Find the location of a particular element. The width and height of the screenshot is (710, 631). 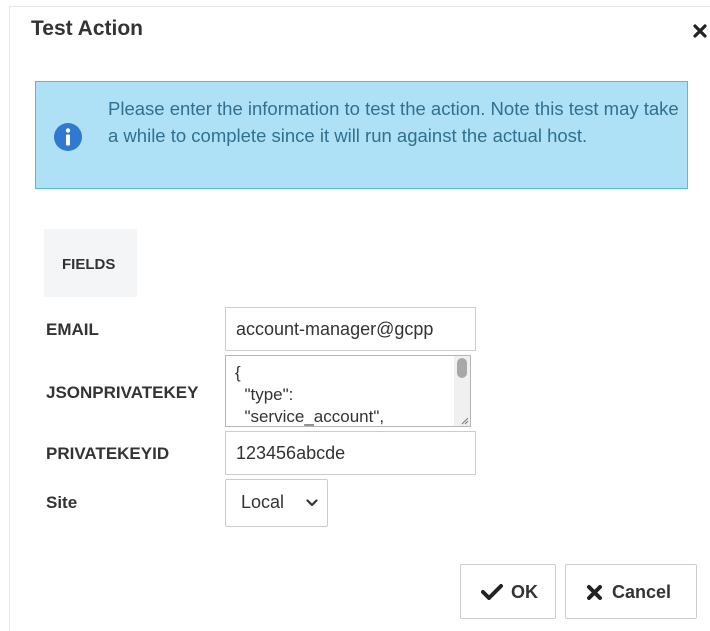

email-input is located at coordinates (350, 329).